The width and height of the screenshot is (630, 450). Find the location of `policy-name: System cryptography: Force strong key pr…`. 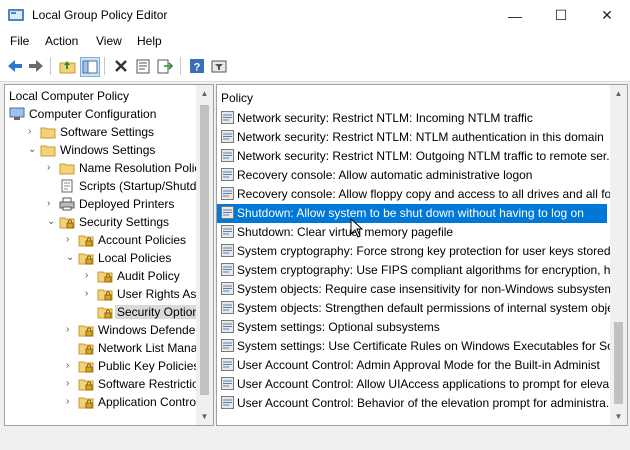

policy-name: System cryptography: Force strong key pr… is located at coordinates (430, 251).